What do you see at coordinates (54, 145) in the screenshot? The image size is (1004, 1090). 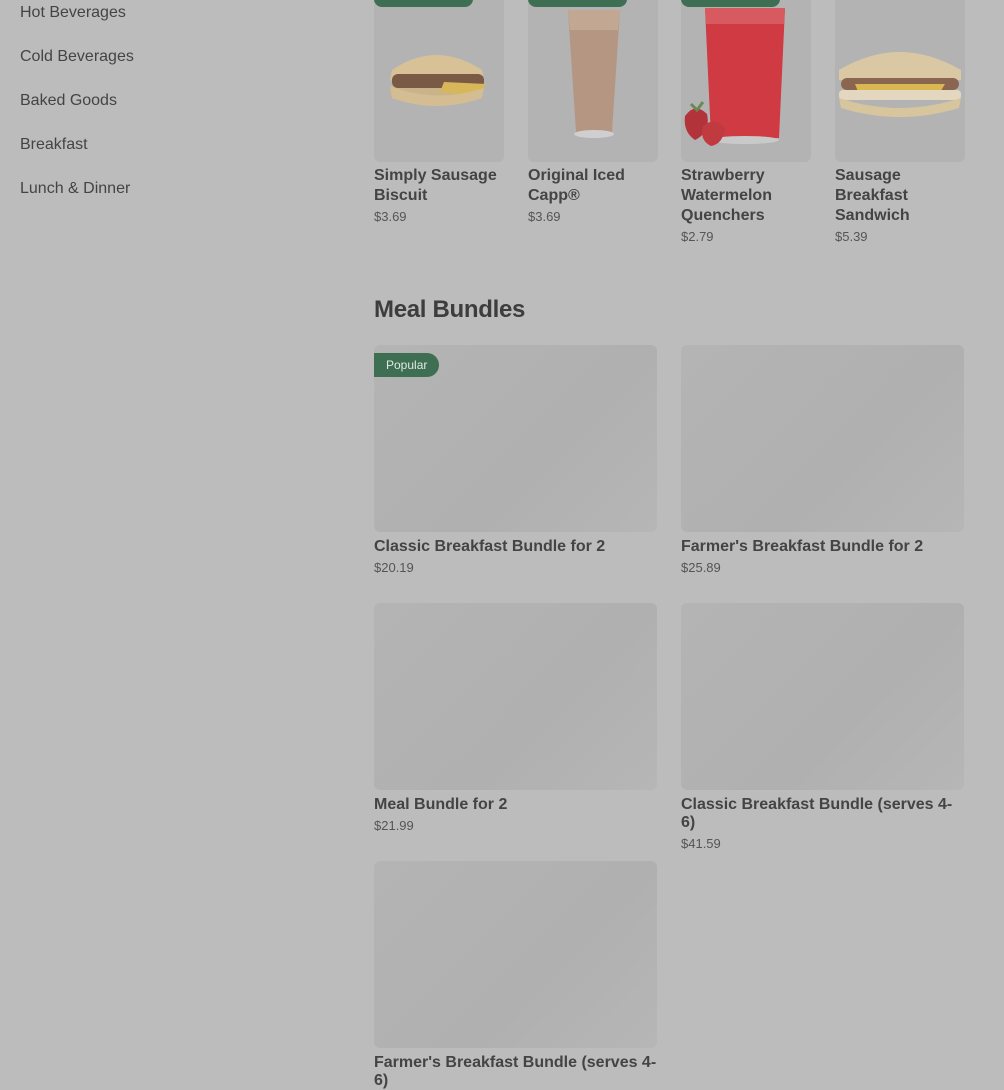 I see `sidebar-item-breakfast: Breakfast` at bounding box center [54, 145].